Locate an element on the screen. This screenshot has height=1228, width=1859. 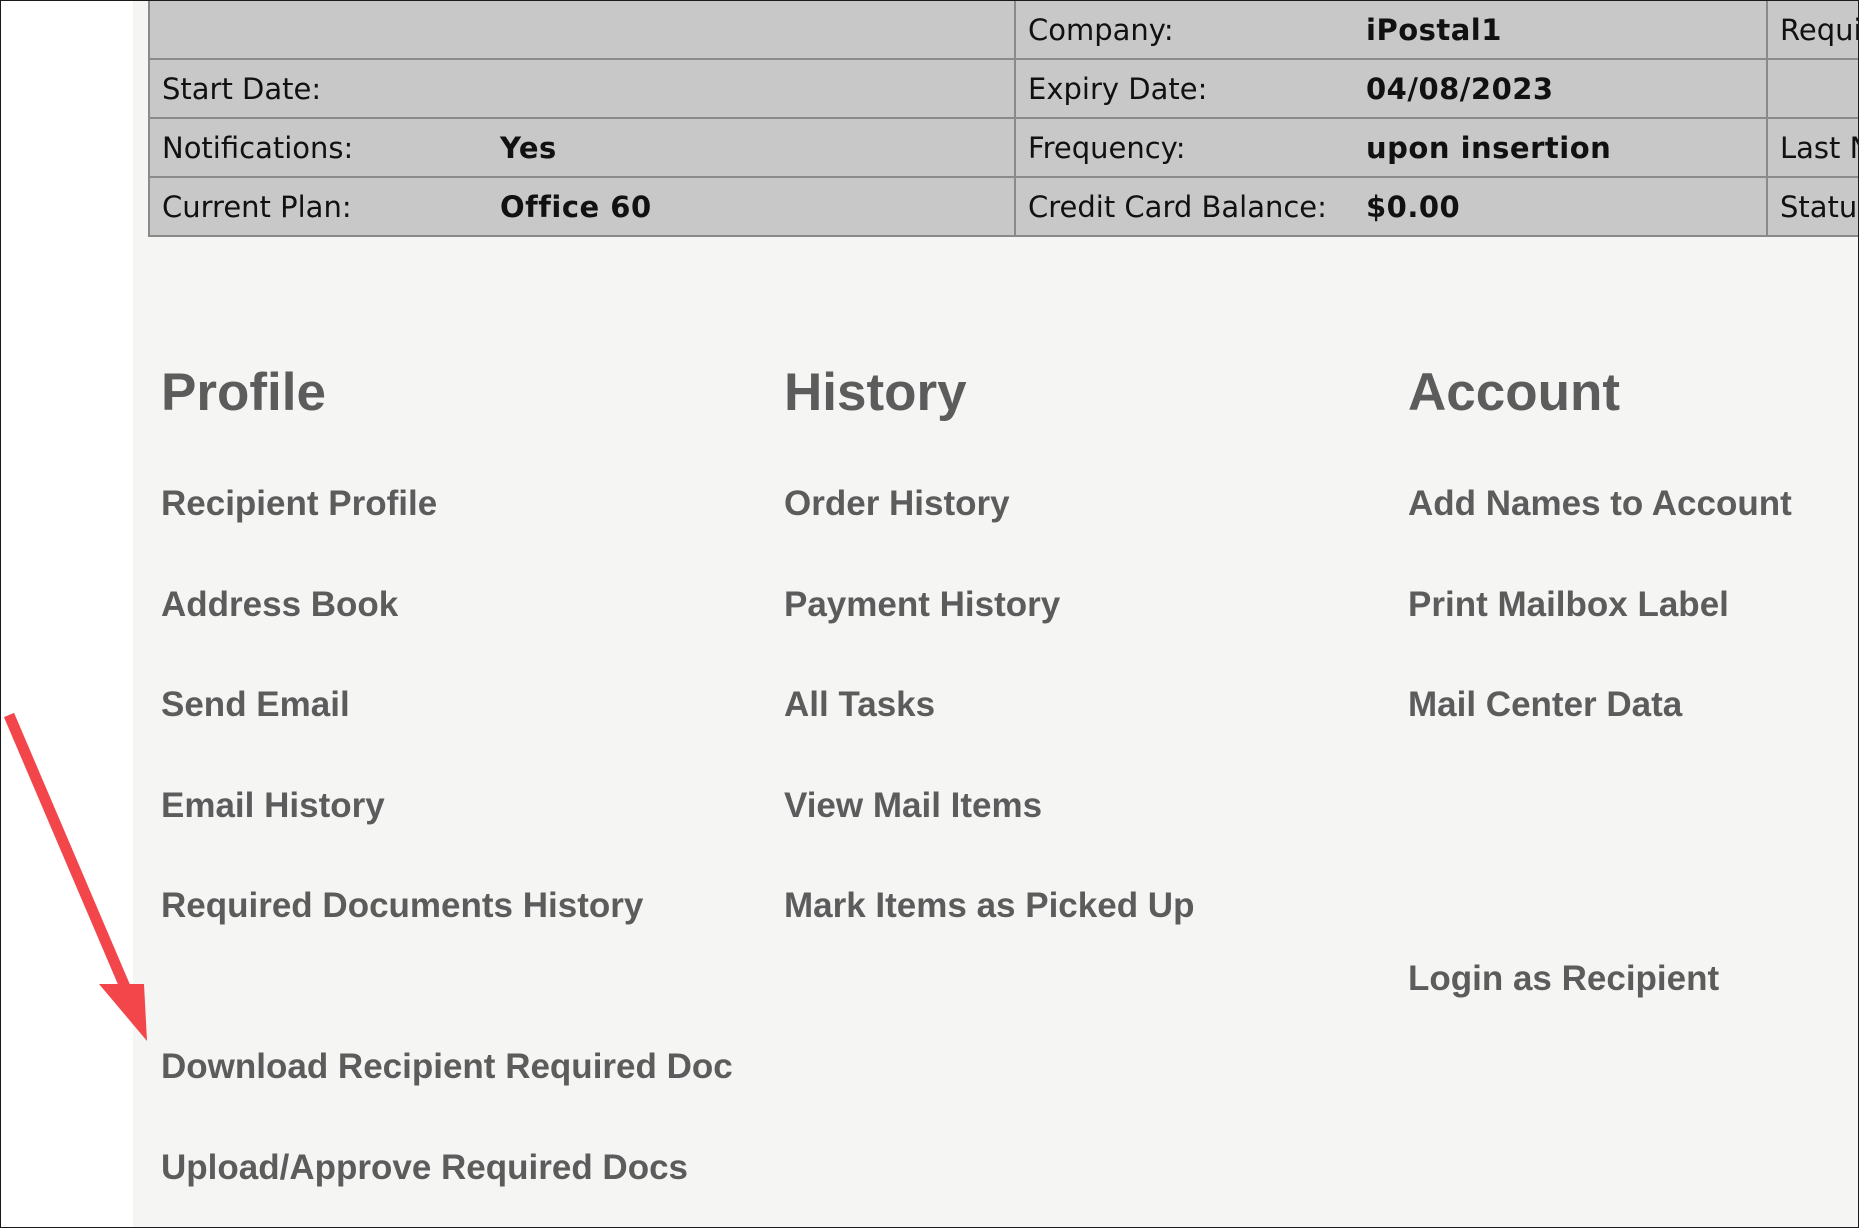
print-mailbox-label-link: Print Mailbox Label is located at coordinates (1568, 605).